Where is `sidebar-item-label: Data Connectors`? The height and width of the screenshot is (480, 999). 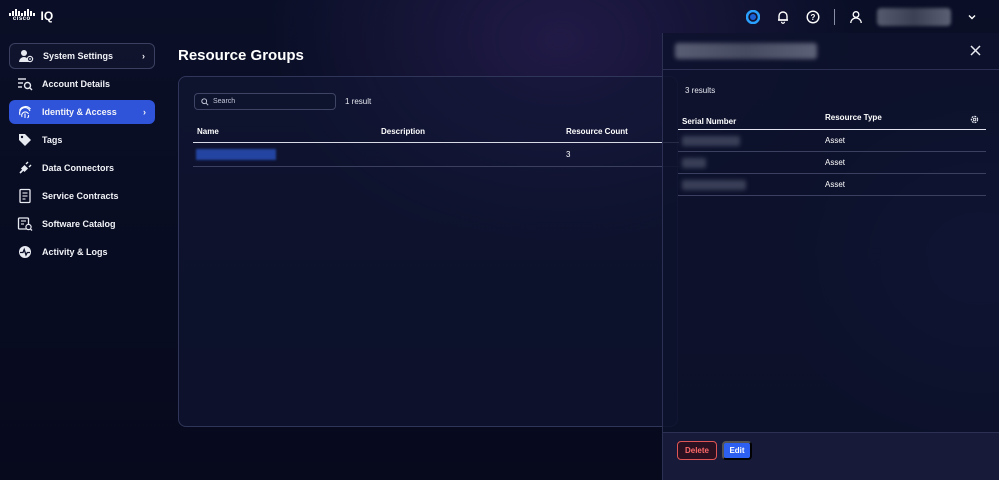 sidebar-item-label: Data Connectors is located at coordinates (78, 168).